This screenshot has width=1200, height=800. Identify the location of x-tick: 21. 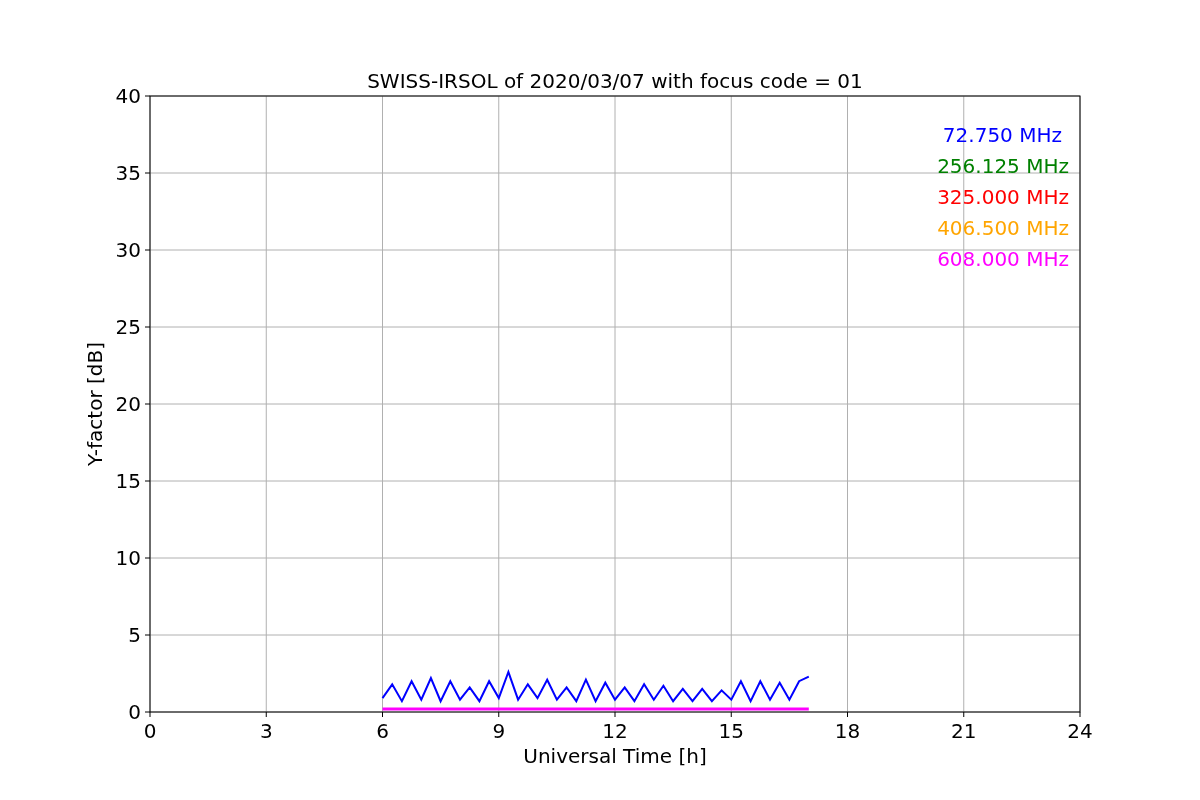
(964, 727).